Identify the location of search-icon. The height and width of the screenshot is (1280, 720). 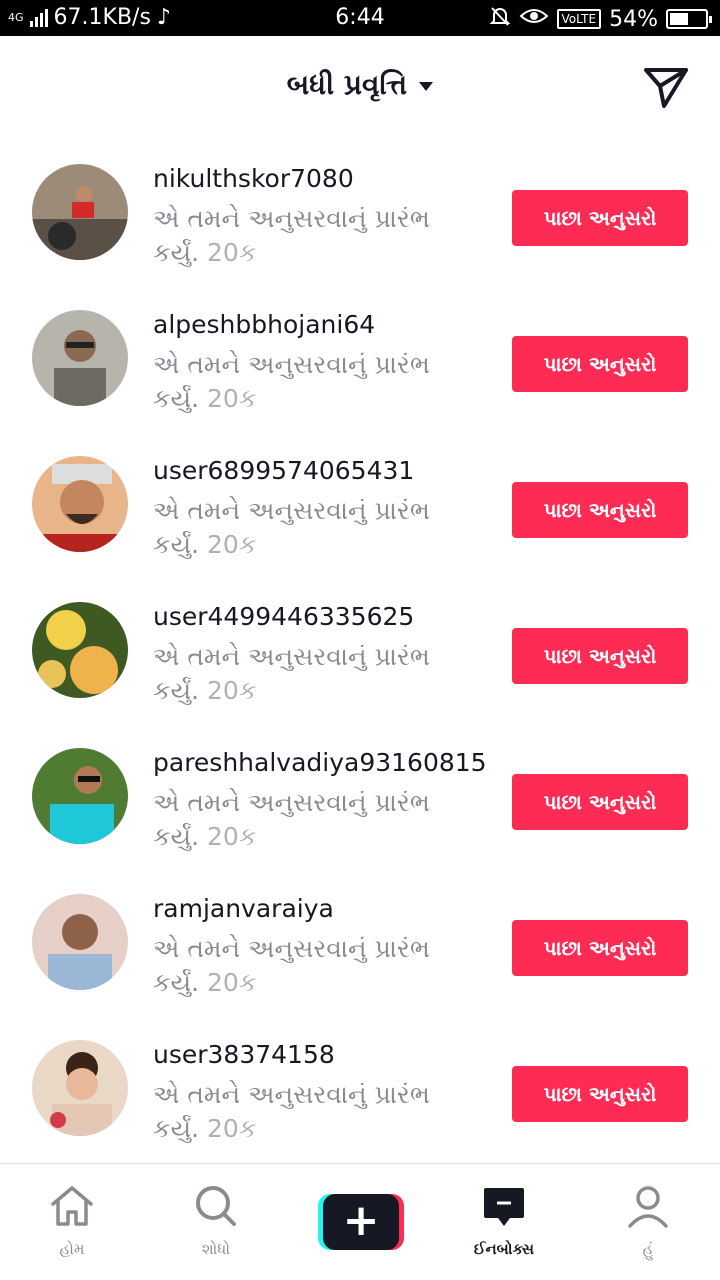
(216, 1206).